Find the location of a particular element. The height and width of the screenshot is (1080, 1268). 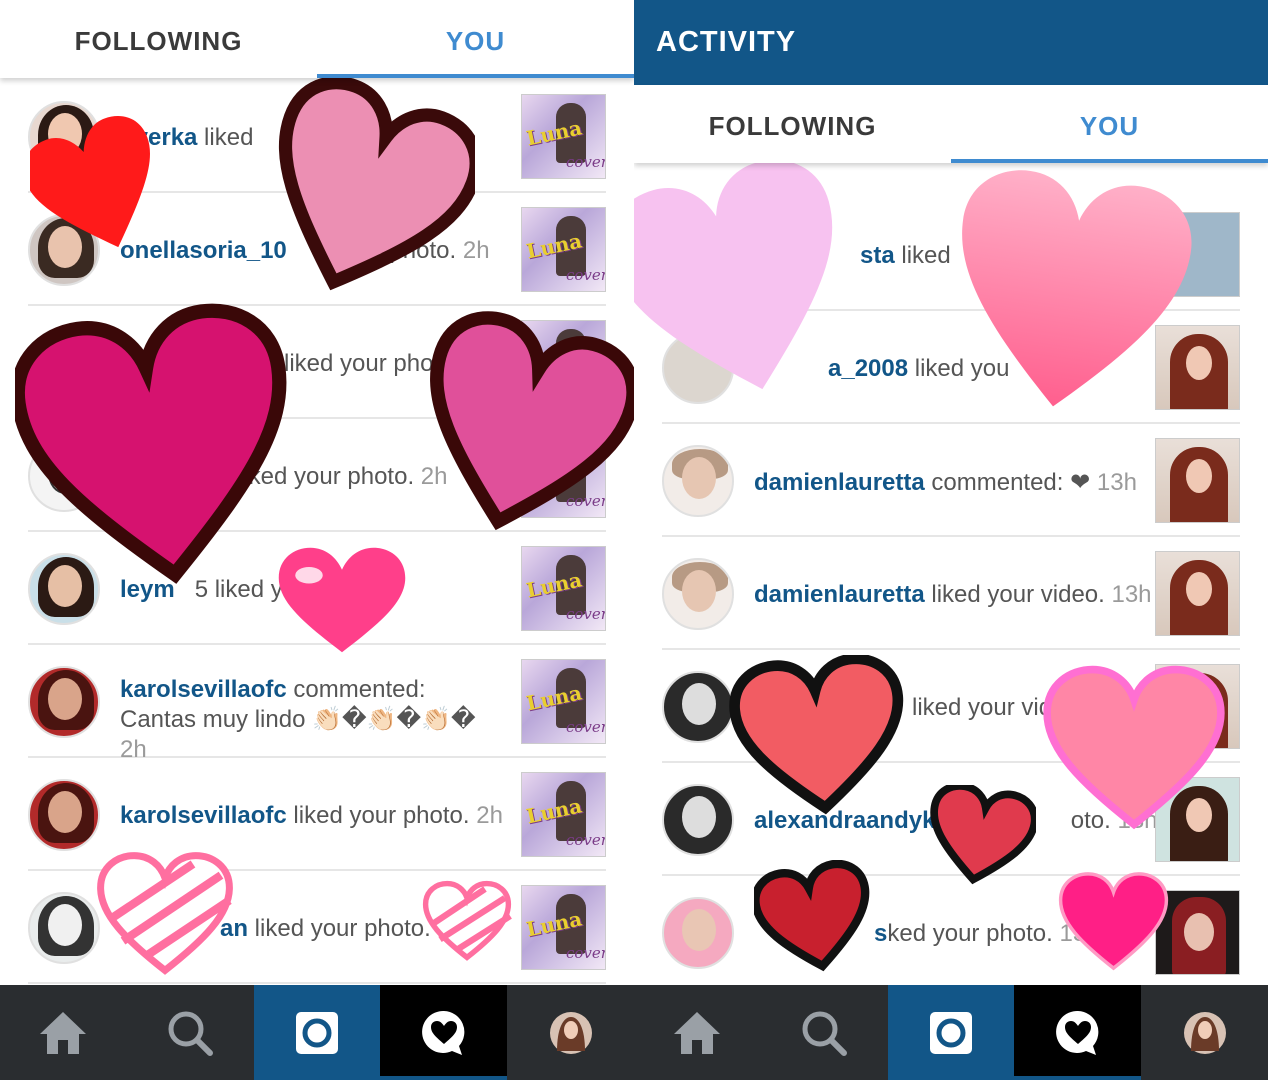

activity-text: liked your vide is located at coordinates (989, 707).